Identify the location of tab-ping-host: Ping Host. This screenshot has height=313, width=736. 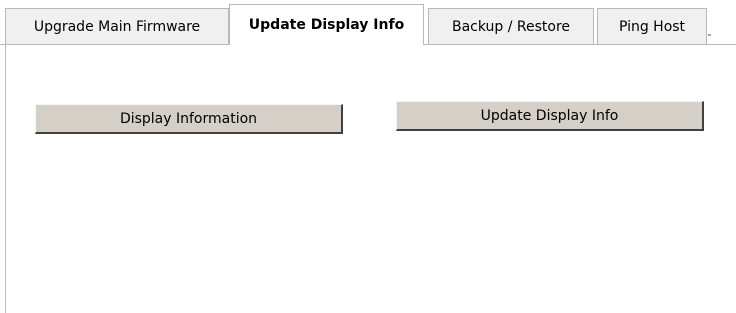
(652, 26).